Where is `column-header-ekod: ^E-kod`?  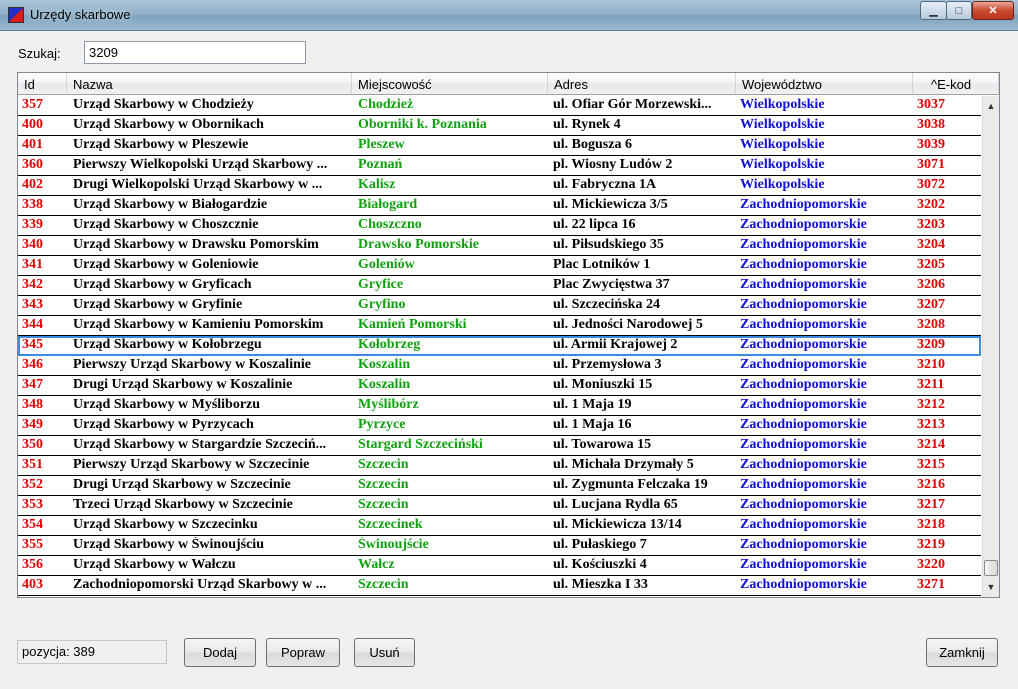 column-header-ekod: ^E-kod is located at coordinates (956, 84).